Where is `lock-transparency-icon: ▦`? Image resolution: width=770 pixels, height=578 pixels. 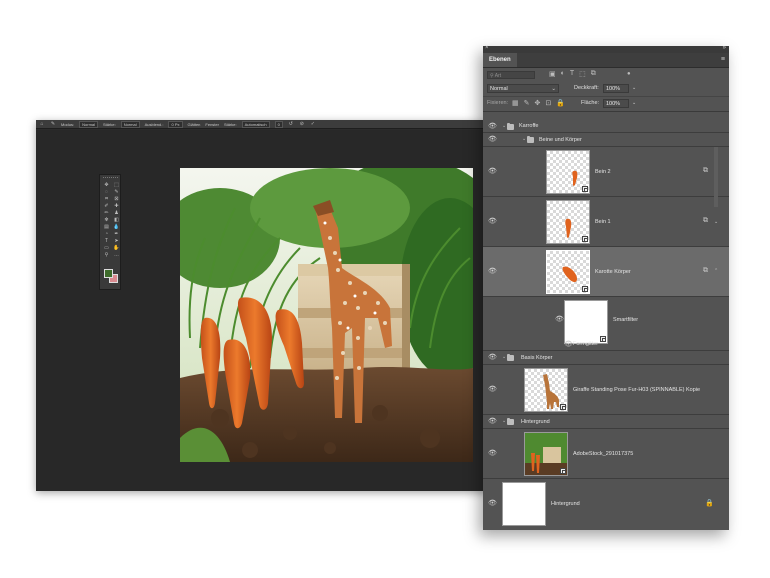 lock-transparency-icon: ▦ is located at coordinates (515, 103).